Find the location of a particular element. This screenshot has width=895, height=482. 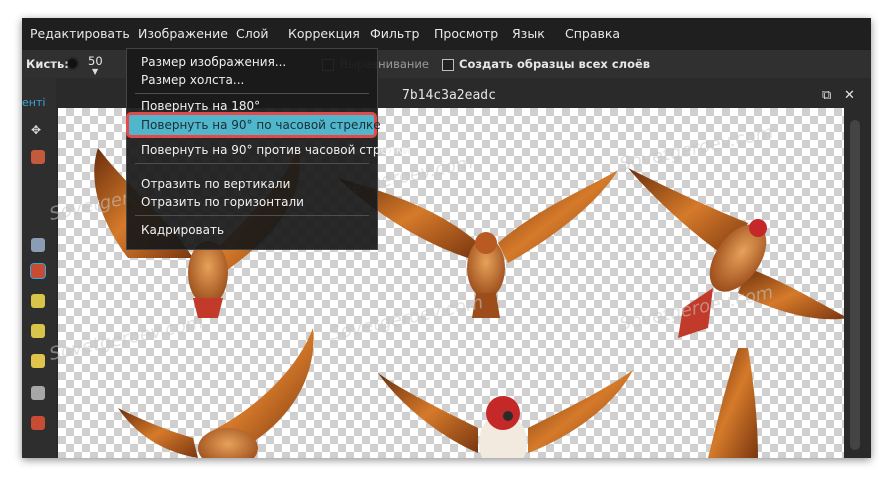

maximize-icon: ⧉ is located at coordinates (826, 95).